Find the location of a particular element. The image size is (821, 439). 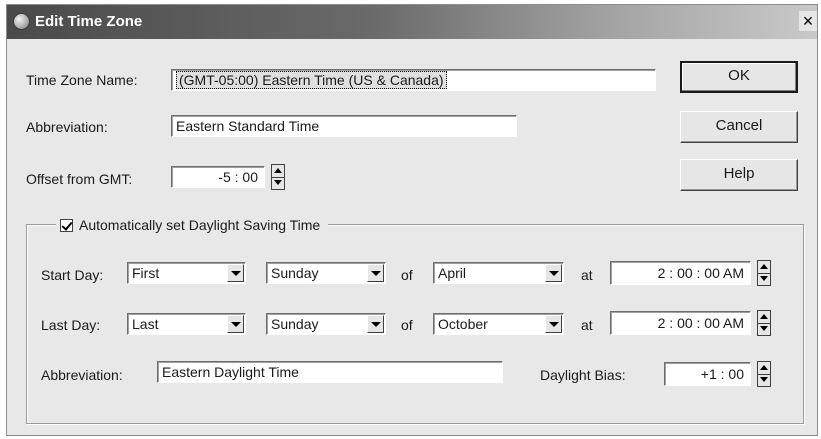

time-zone-name-input: (GMT-05:00) Eastern Time (US & Canada) is located at coordinates (413, 80).